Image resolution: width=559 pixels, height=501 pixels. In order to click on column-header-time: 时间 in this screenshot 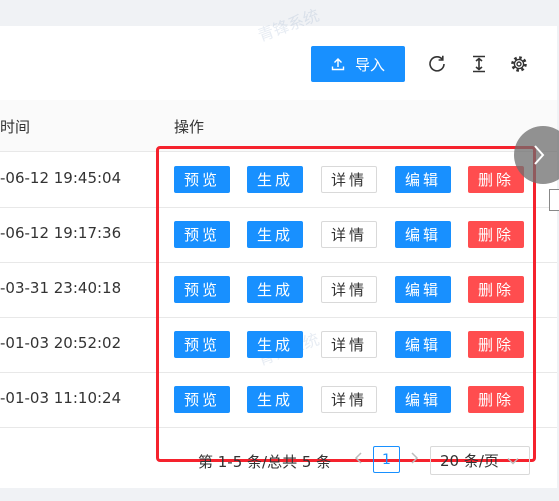, I will do `click(15, 127)`.